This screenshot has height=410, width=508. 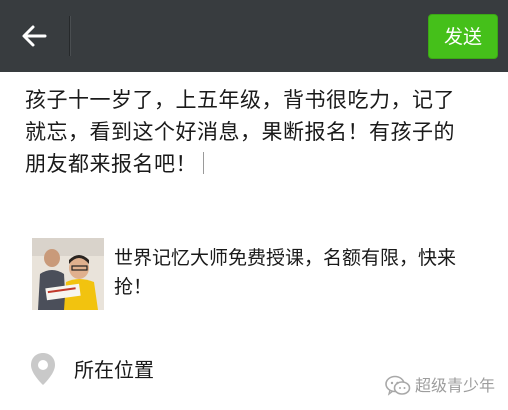 I want to click on article-thumbnail, so click(x=68, y=274).